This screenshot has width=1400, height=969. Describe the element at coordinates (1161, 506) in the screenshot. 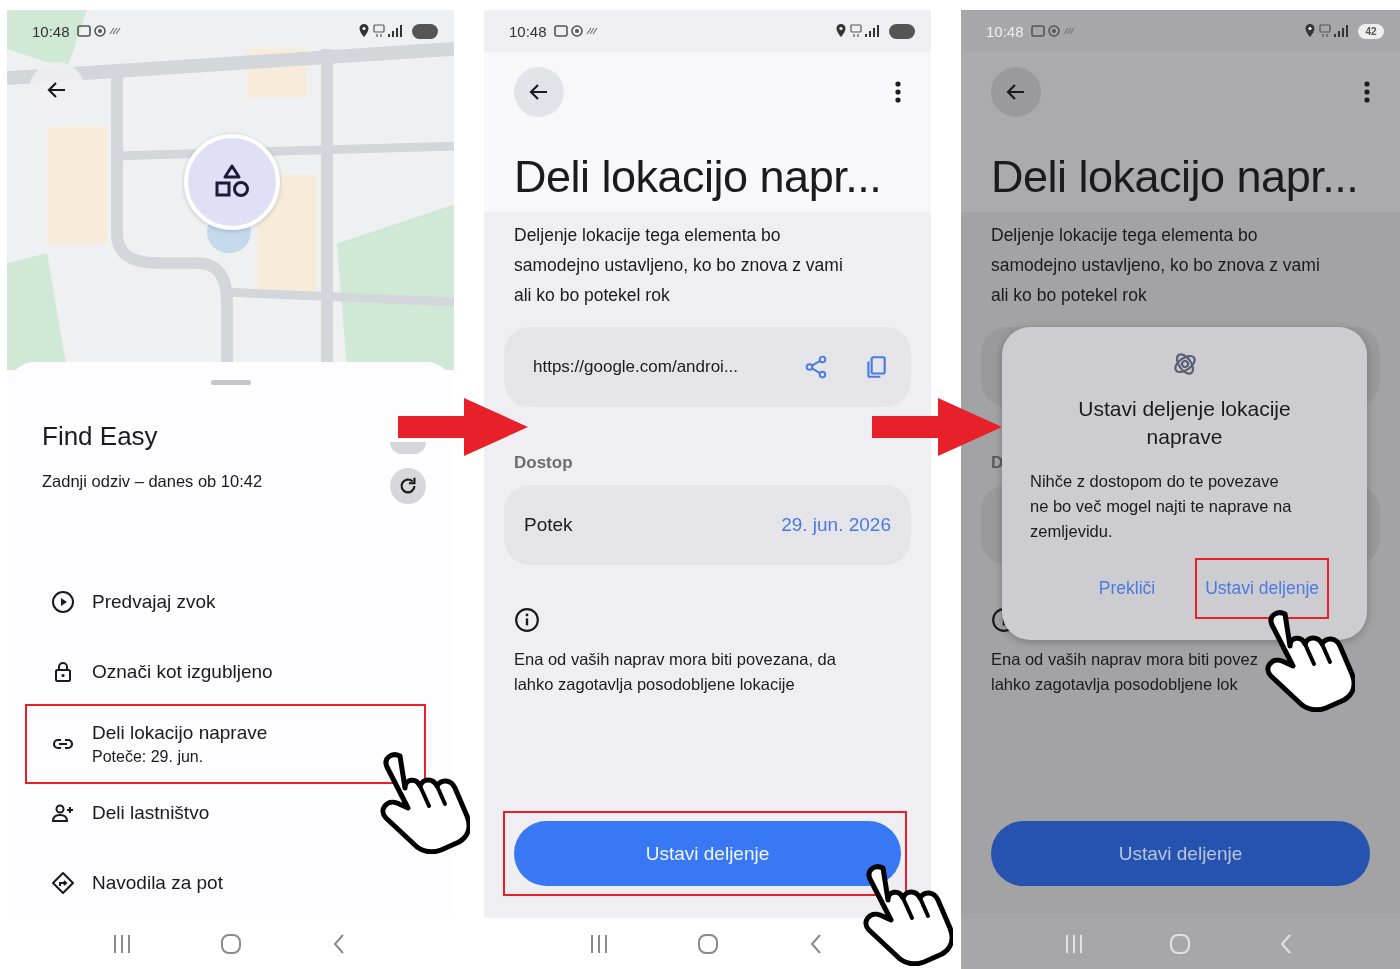

I see `dialog-text: Nihče z dostopom do te povezave ne bo več mogel najti te naprave na zemljevidu.` at that location.